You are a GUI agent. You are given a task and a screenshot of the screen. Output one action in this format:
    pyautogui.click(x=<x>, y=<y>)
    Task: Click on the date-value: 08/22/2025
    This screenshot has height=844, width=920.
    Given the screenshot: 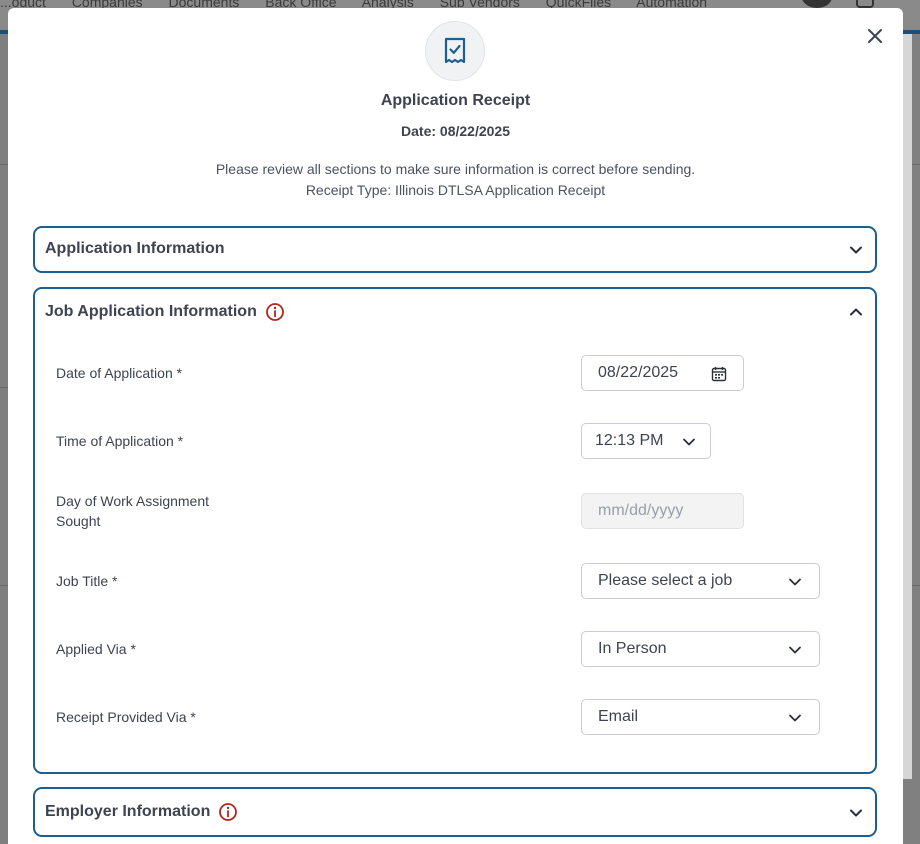 What is the action you would take?
    pyautogui.click(x=638, y=372)
    